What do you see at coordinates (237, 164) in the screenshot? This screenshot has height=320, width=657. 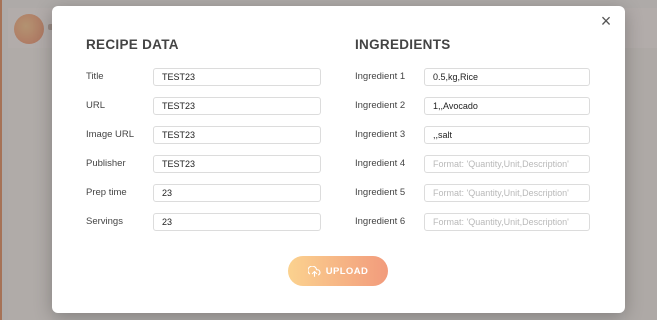 I see `publisher-input` at bounding box center [237, 164].